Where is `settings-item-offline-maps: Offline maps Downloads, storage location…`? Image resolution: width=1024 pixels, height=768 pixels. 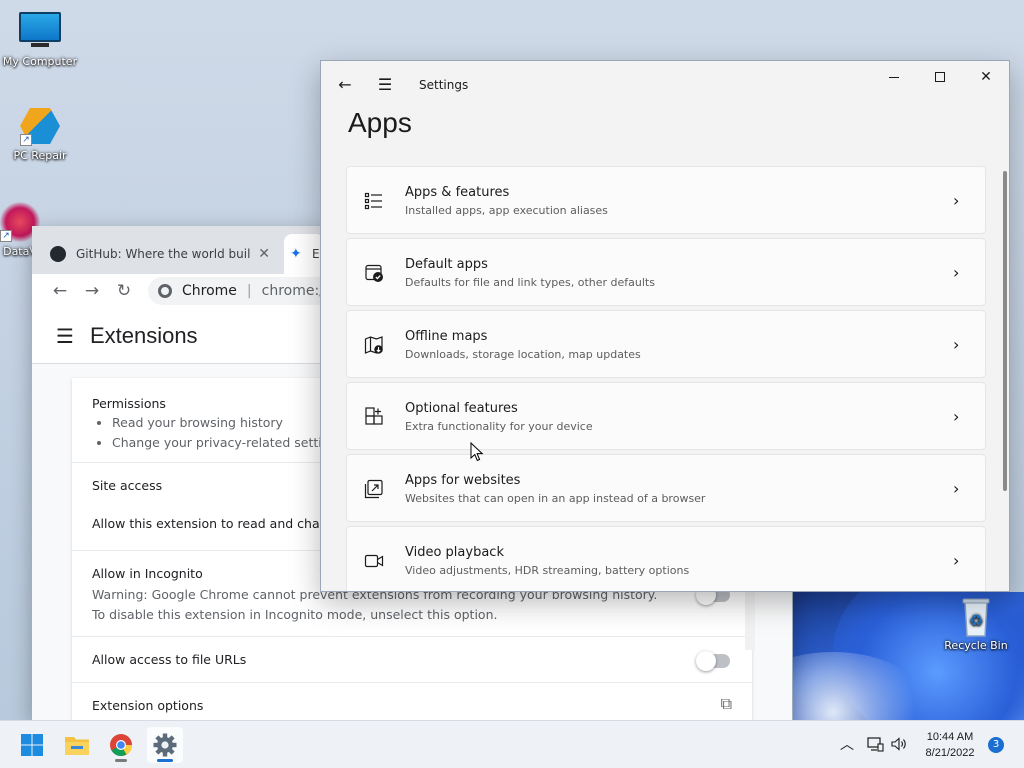
settings-item-offline-maps: Offline maps Downloads, storage location… is located at coordinates (666, 344).